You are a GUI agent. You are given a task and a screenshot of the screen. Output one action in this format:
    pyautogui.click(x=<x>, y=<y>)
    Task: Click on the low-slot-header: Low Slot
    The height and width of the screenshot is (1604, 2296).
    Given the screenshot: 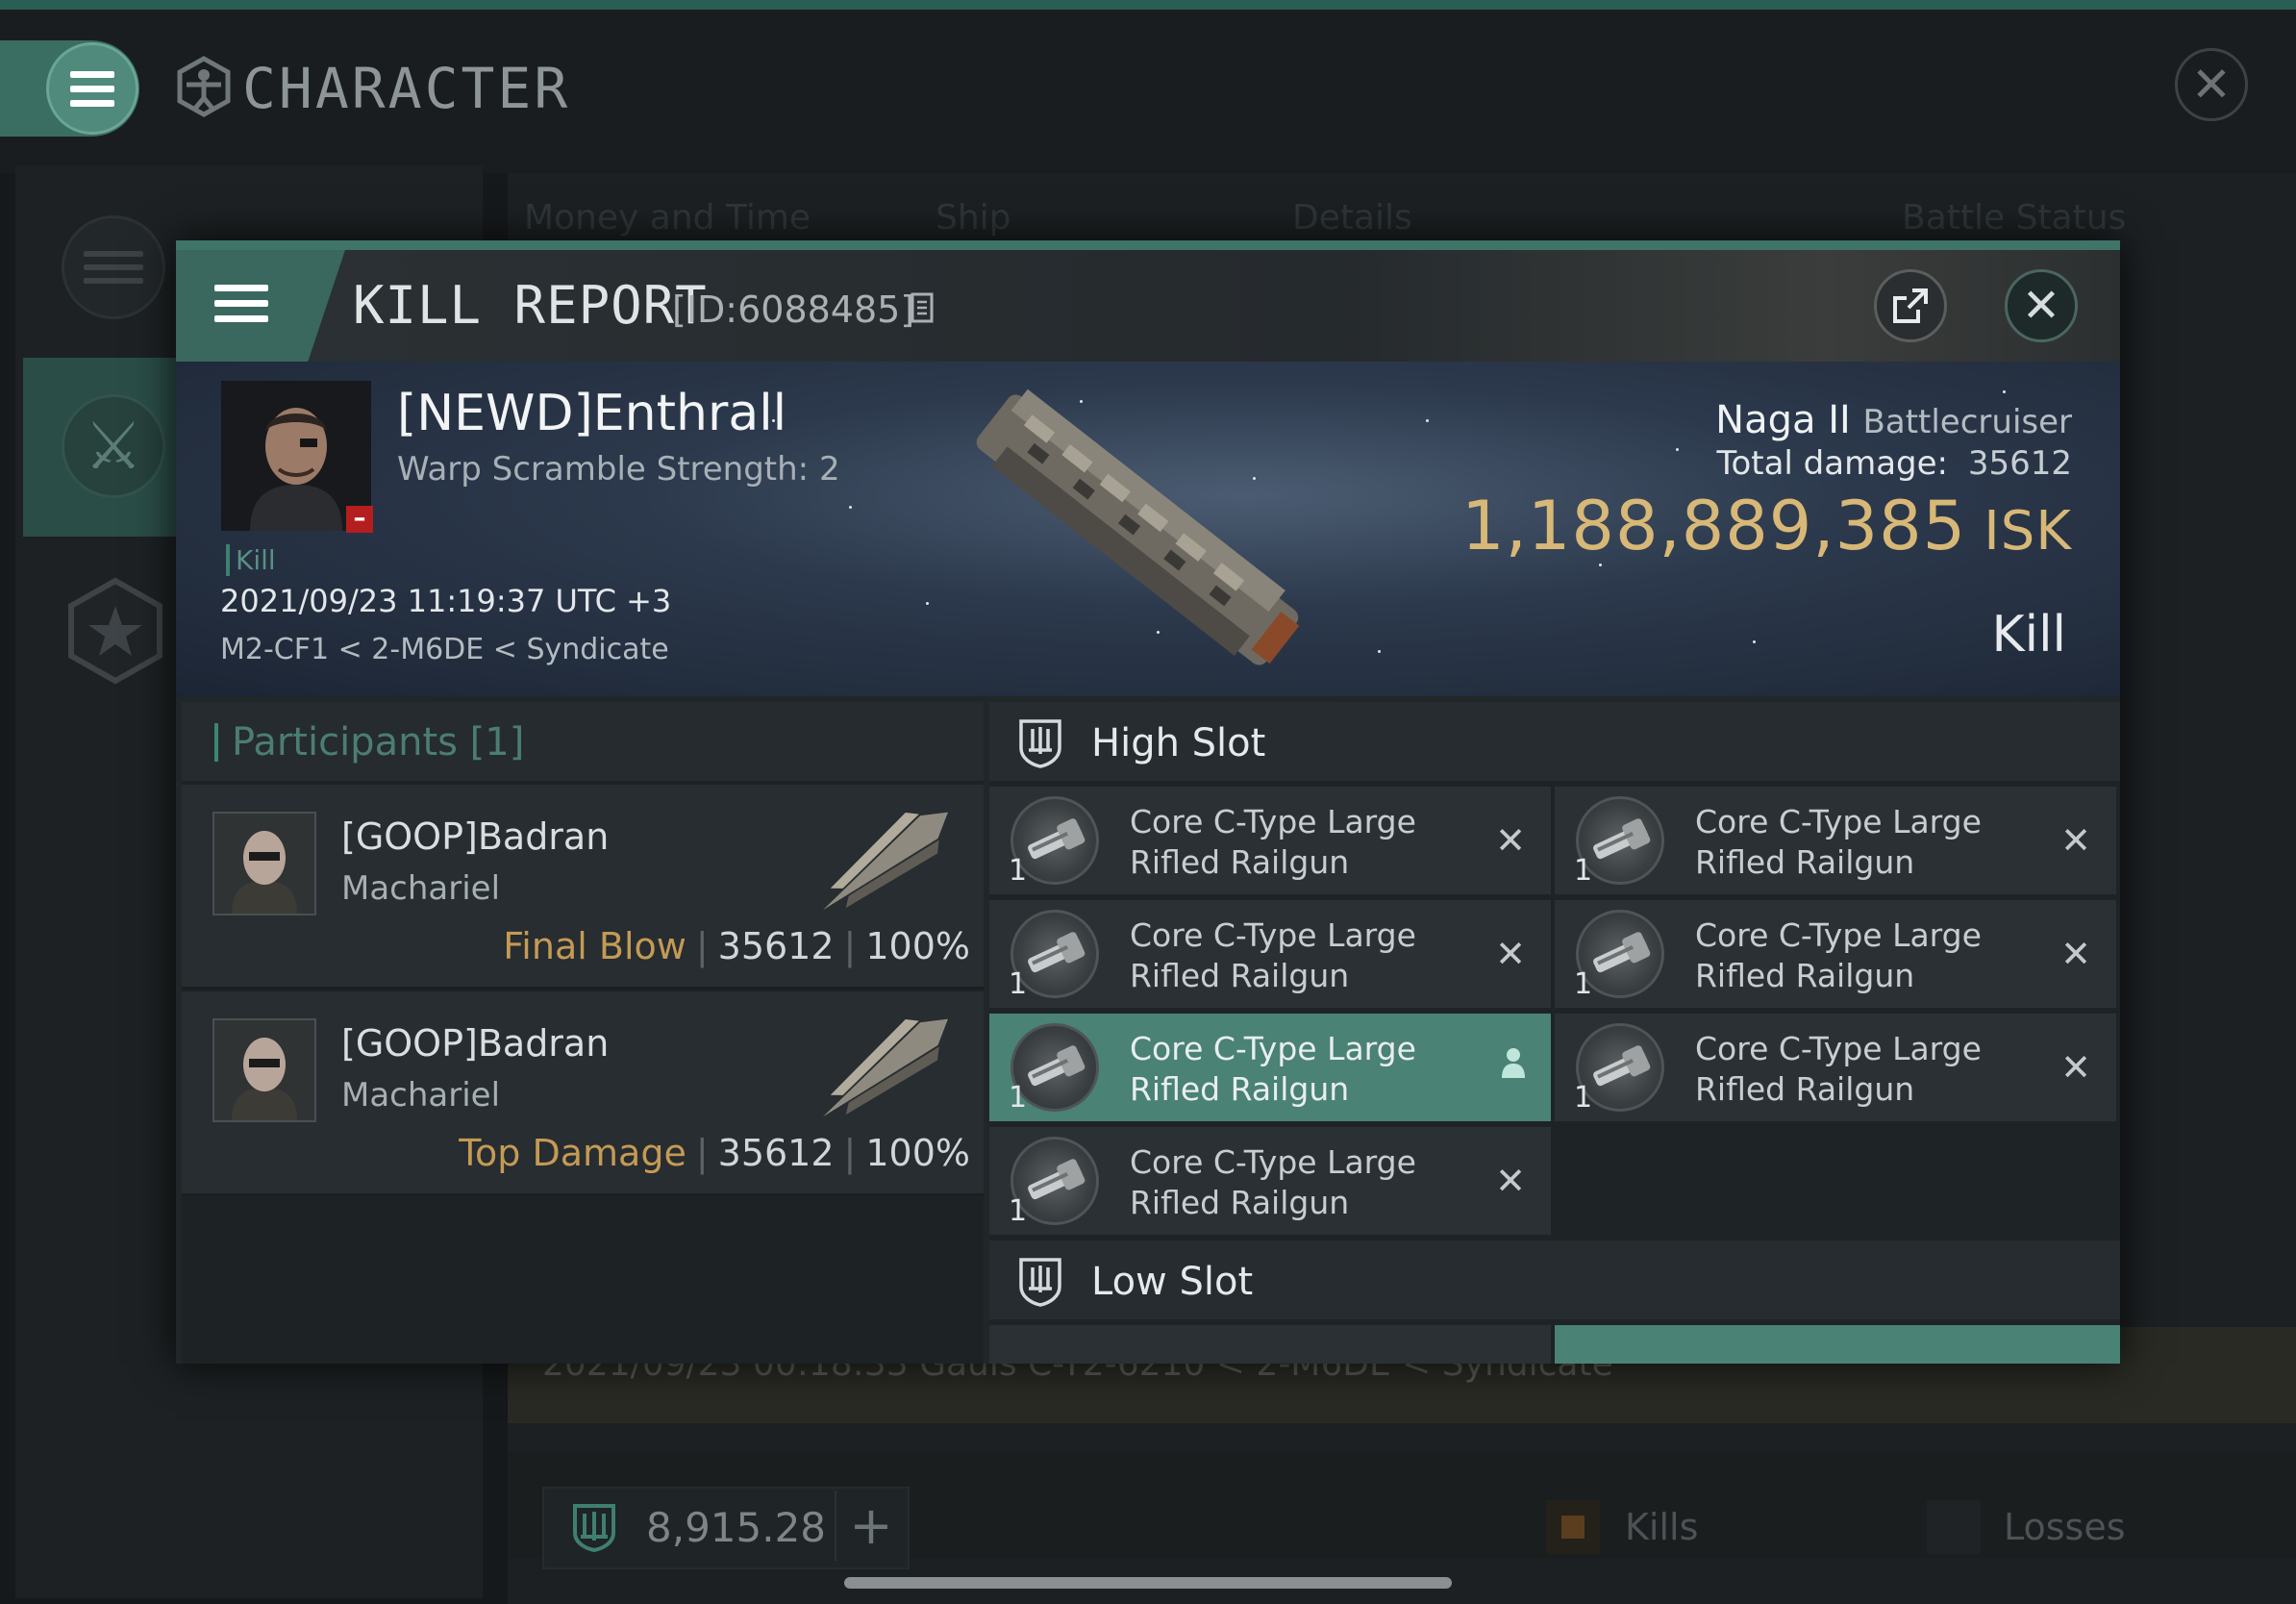 What is the action you would take?
    pyautogui.click(x=1554, y=1280)
    